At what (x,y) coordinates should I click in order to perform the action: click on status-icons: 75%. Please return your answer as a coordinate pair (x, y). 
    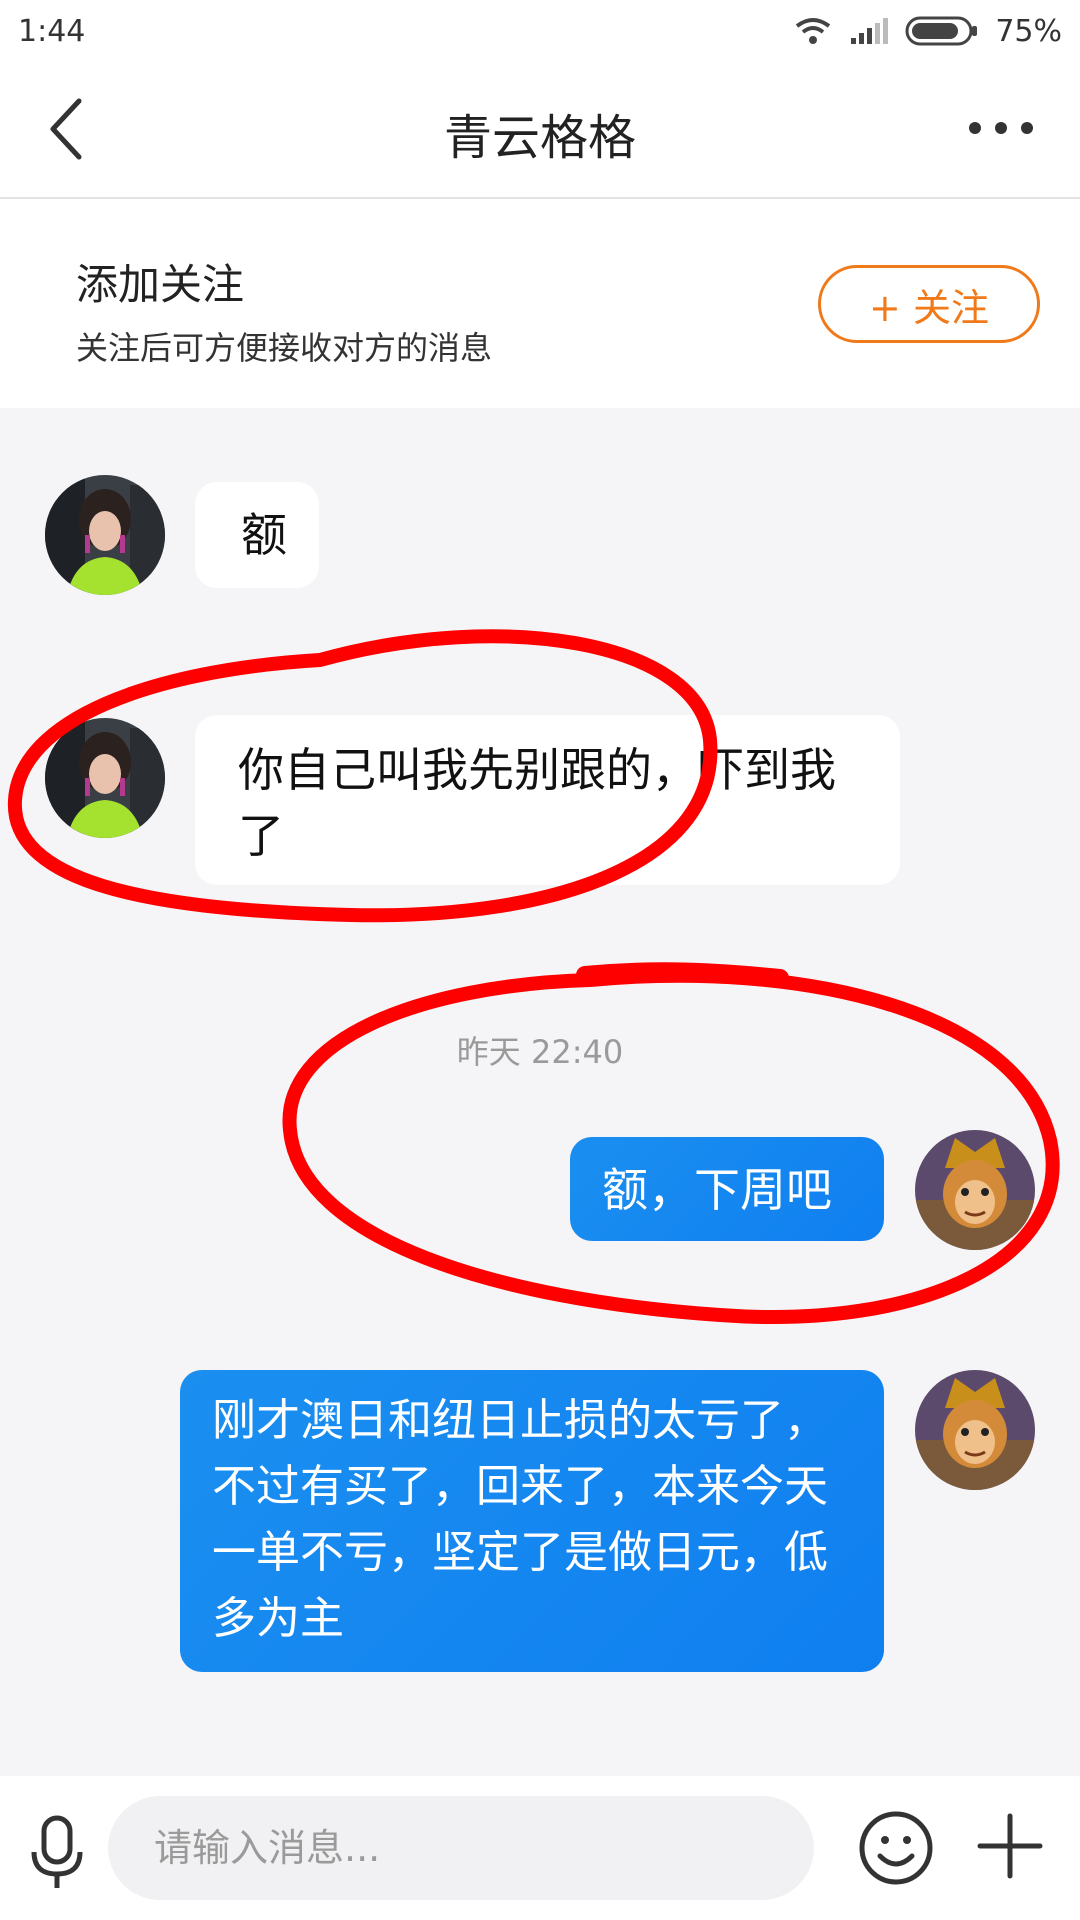
    Looking at the image, I should click on (927, 31).